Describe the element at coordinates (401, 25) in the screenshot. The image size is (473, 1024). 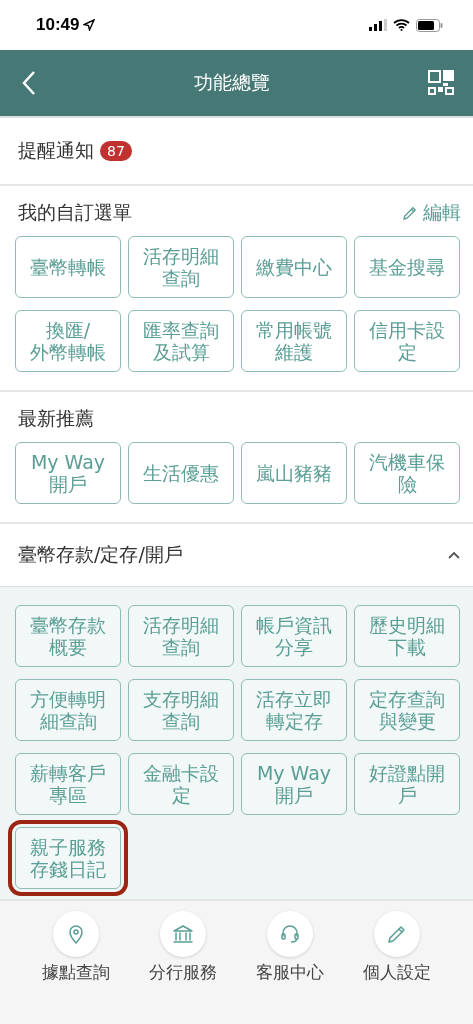
I see `wifi-icon` at that location.